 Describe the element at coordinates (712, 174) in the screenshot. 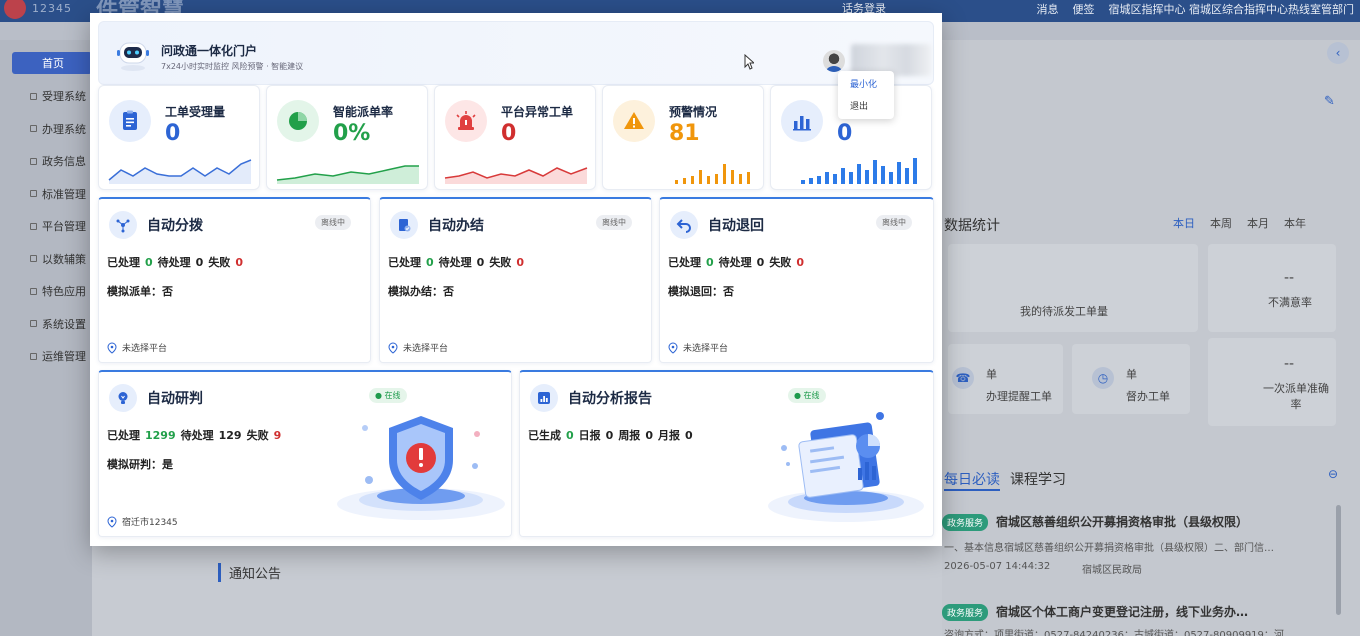

I see `sparkline-bars` at that location.